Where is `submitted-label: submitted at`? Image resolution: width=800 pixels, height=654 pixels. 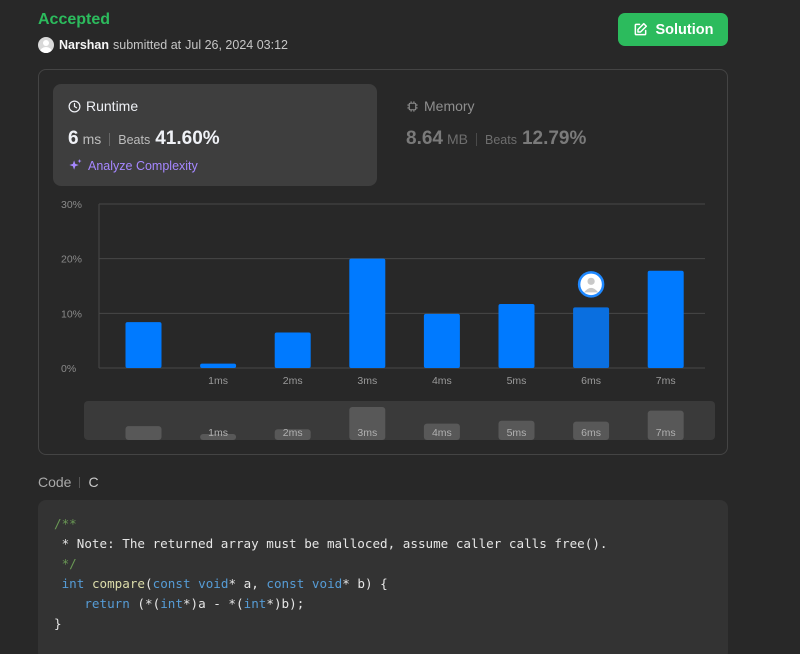
submitted-label: submitted at is located at coordinates (147, 45).